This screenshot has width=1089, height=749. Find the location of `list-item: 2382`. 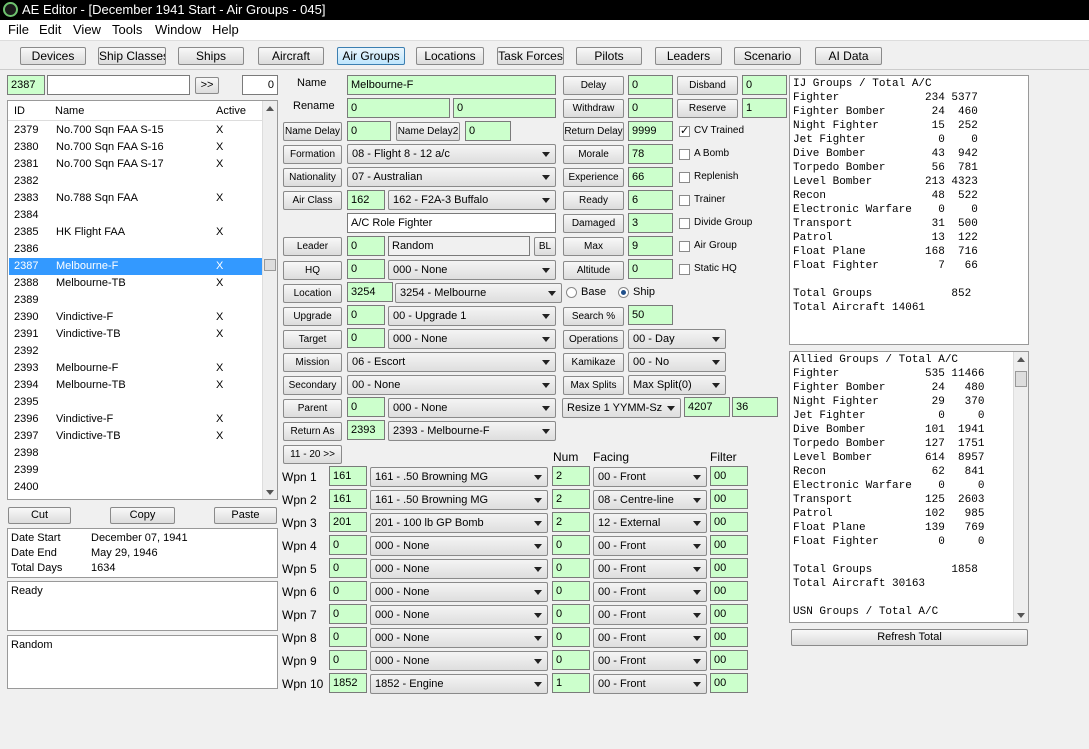

list-item: 2382 is located at coordinates (135, 181).